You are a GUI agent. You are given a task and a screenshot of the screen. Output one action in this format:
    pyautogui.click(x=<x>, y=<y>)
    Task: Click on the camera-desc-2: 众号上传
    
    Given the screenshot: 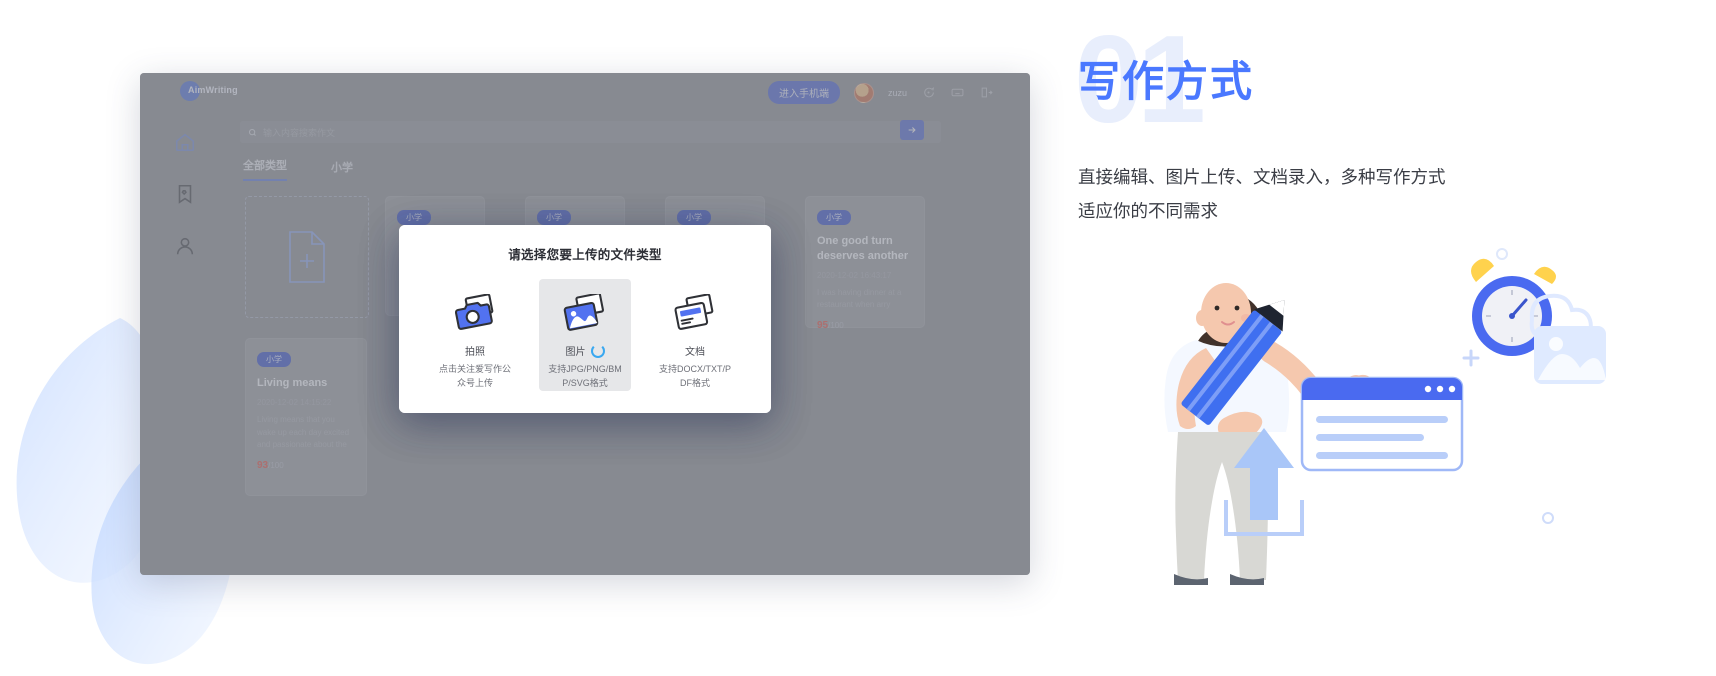 What is the action you would take?
    pyautogui.click(x=474, y=383)
    